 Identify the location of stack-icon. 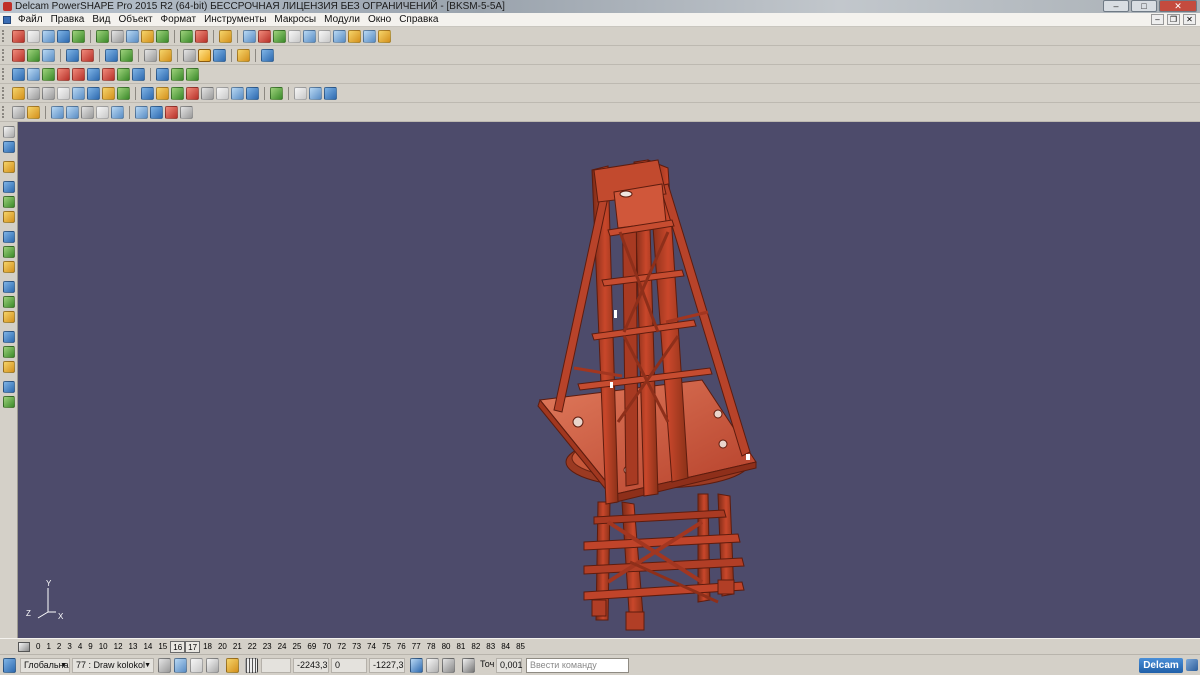
(177, 74).